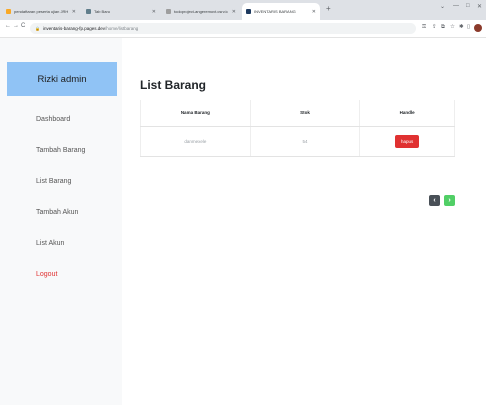 This screenshot has height=405, width=486. I want to click on url-path: /home/listbarang, so click(122, 28).